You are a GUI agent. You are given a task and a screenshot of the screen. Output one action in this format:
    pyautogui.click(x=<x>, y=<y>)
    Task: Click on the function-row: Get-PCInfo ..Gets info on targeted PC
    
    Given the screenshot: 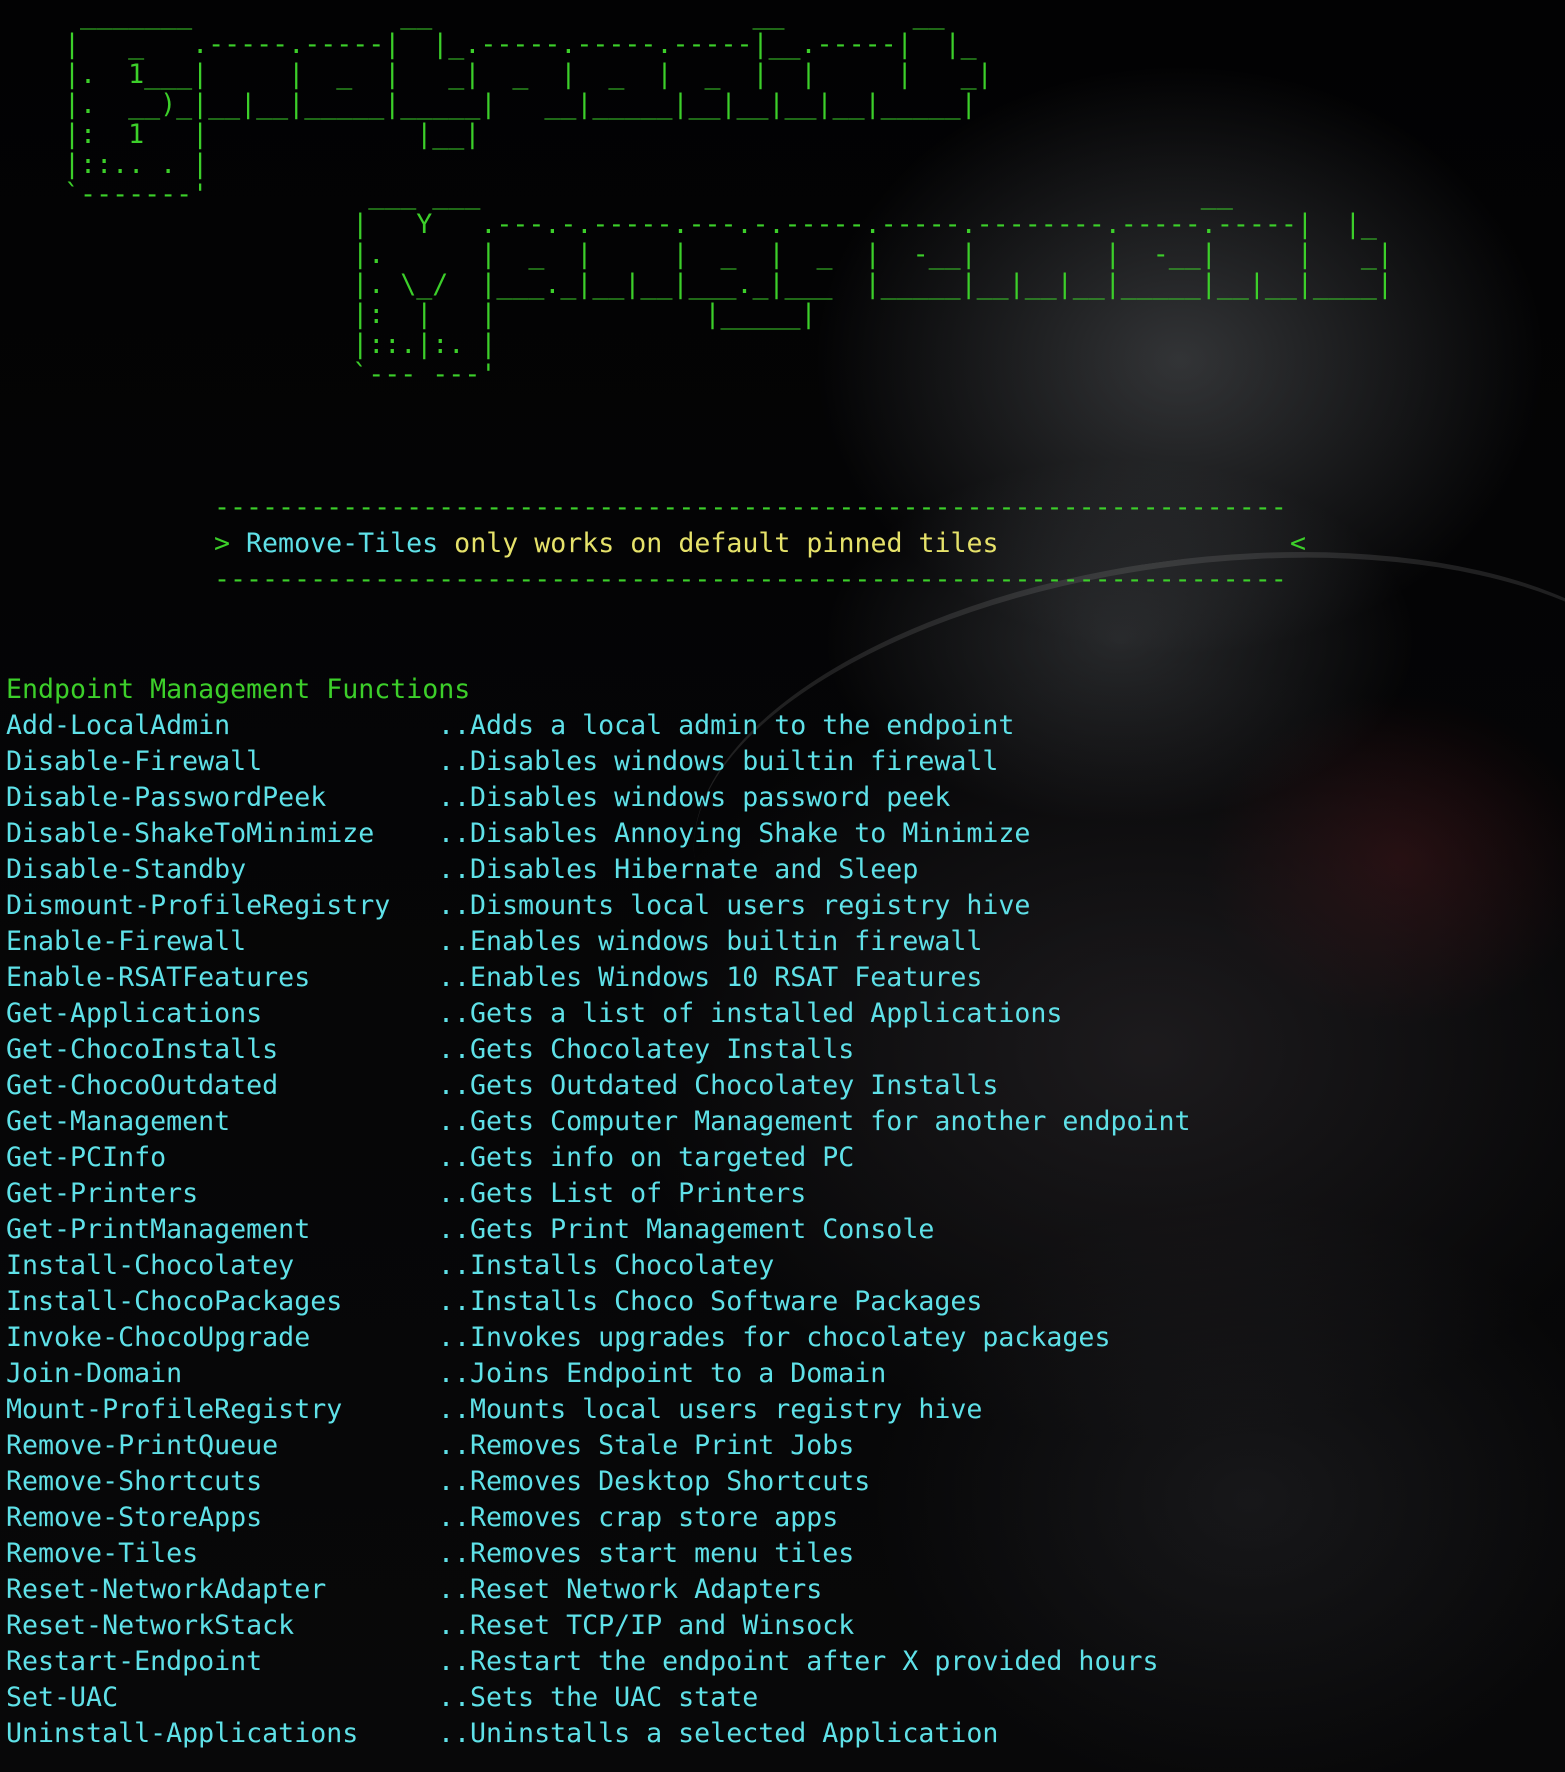 What is the action you would take?
    pyautogui.click(x=598, y=1158)
    